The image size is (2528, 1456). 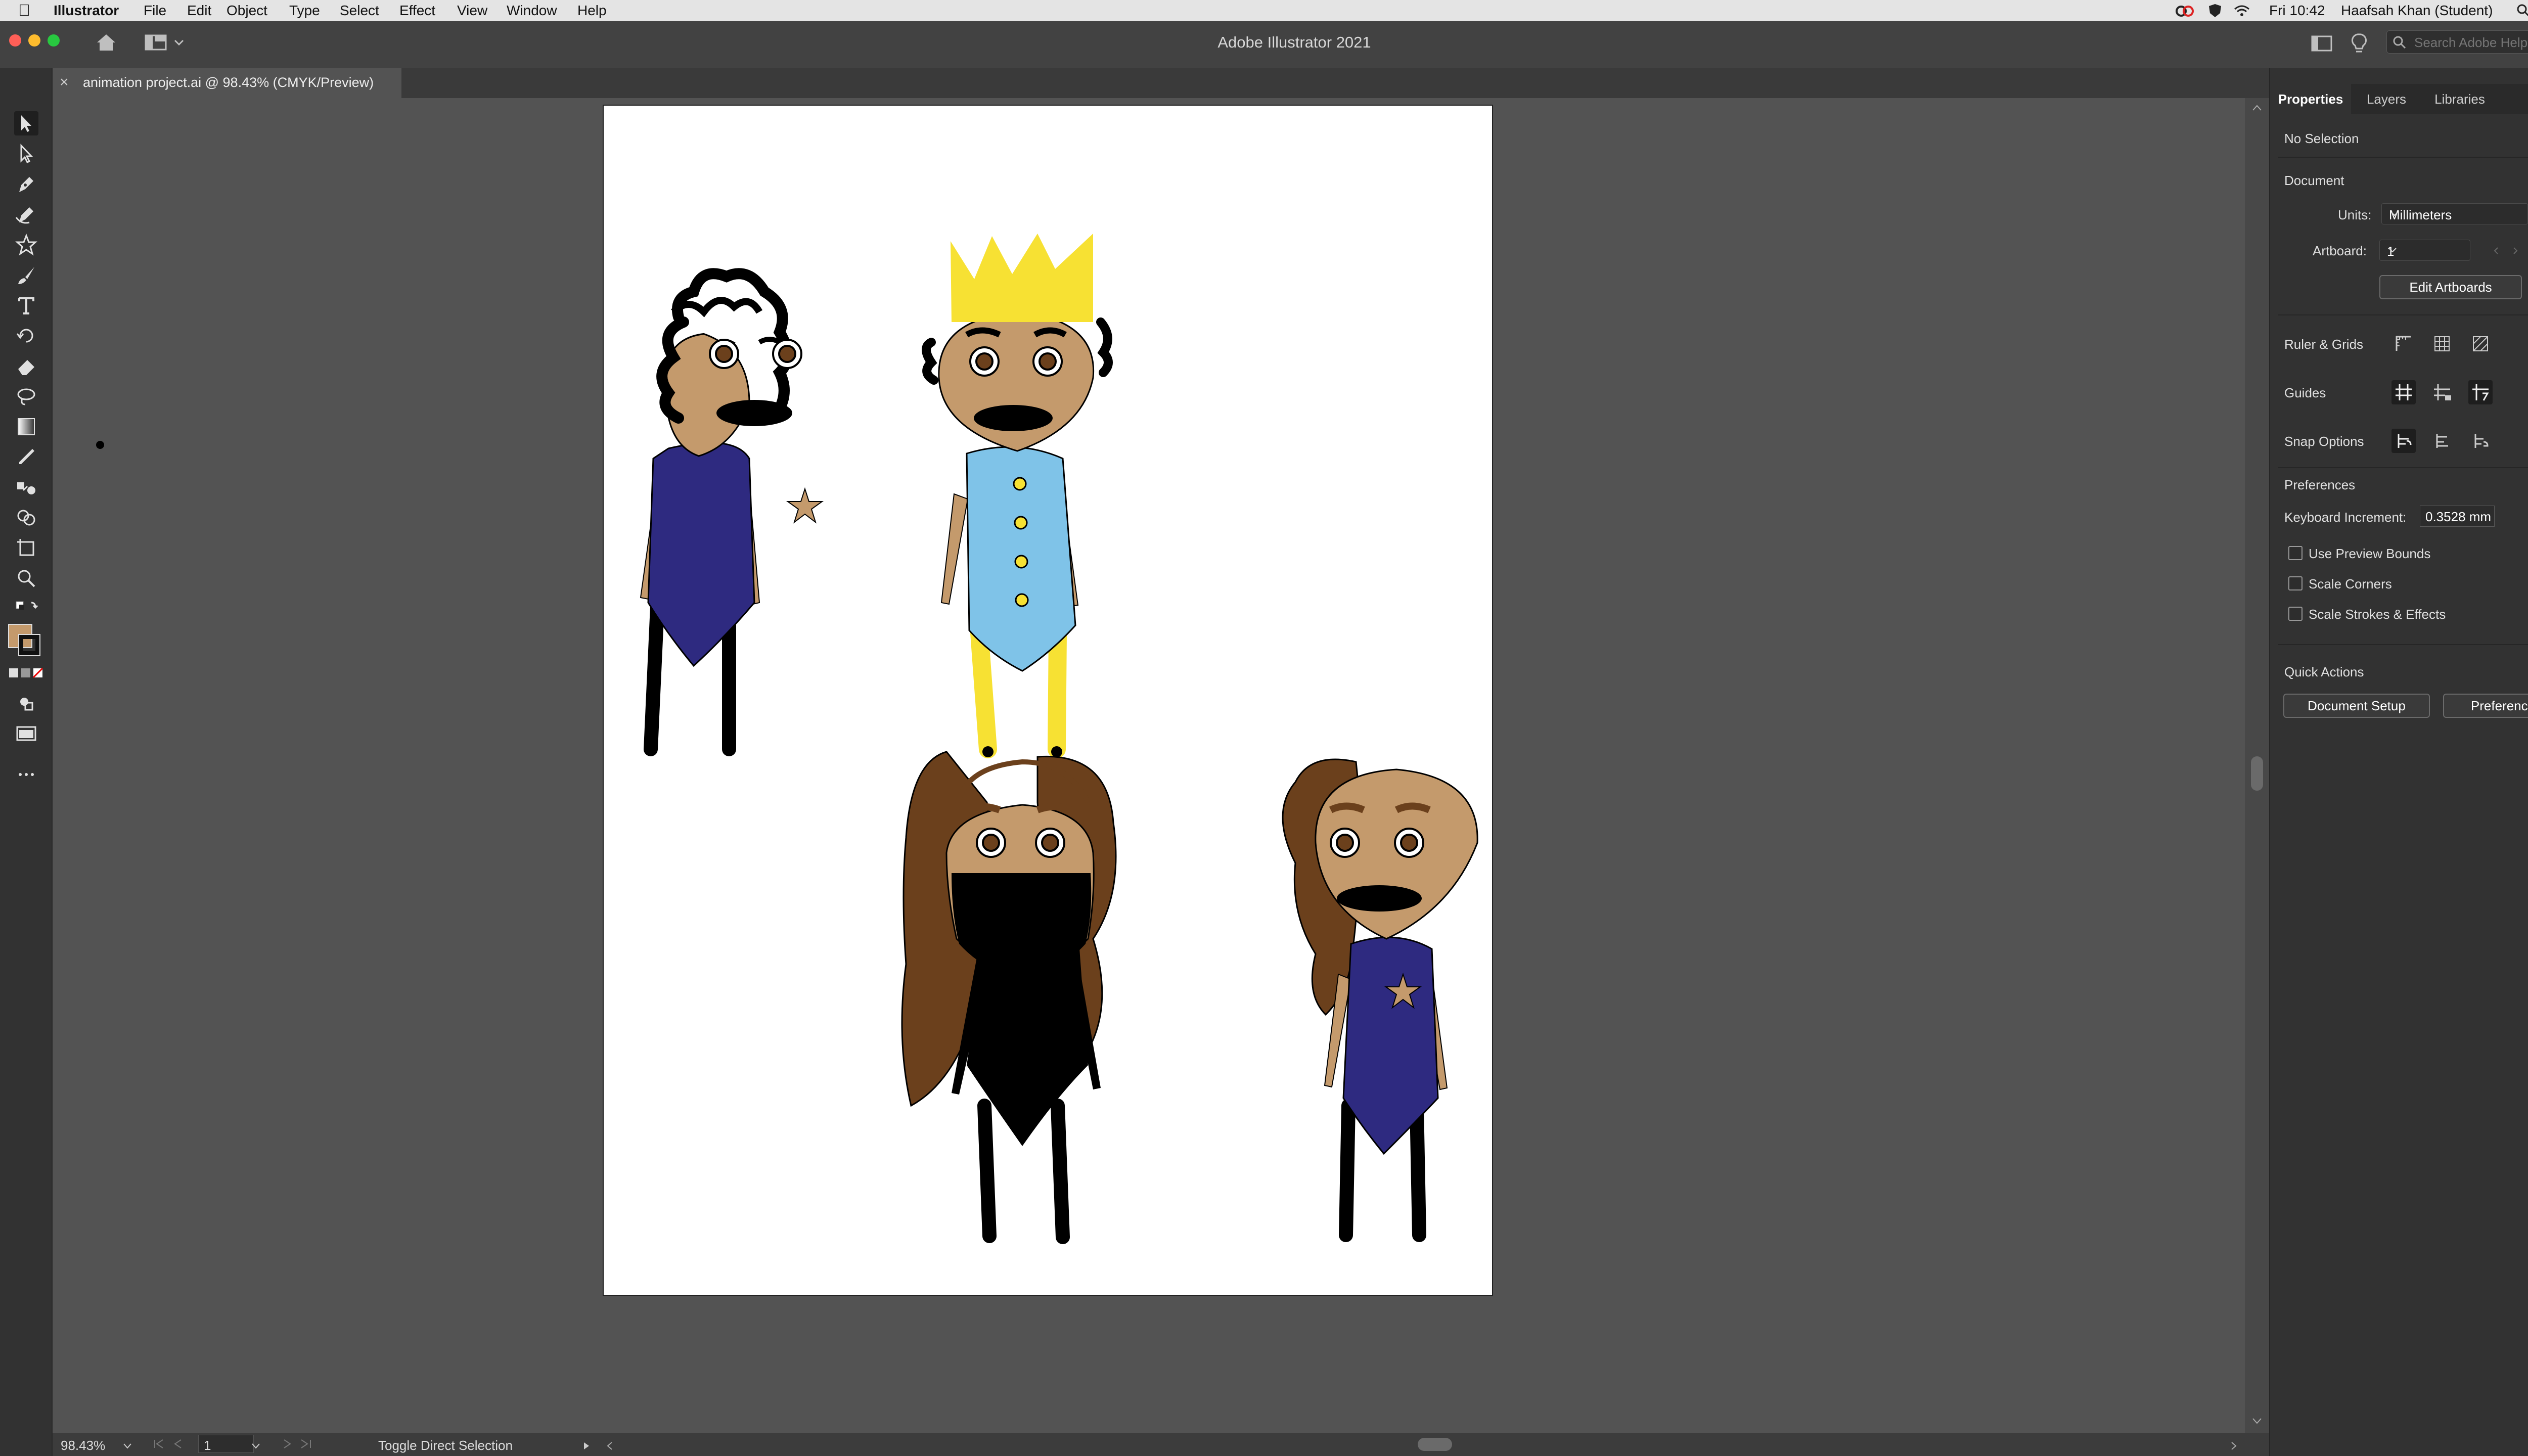 What do you see at coordinates (2295, 614) in the screenshot?
I see `scale-strokes-checkbox` at bounding box center [2295, 614].